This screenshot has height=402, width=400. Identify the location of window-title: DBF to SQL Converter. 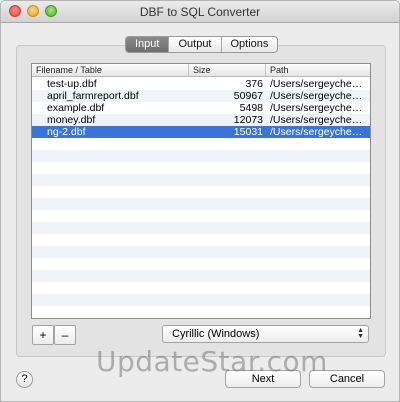
(200, 12).